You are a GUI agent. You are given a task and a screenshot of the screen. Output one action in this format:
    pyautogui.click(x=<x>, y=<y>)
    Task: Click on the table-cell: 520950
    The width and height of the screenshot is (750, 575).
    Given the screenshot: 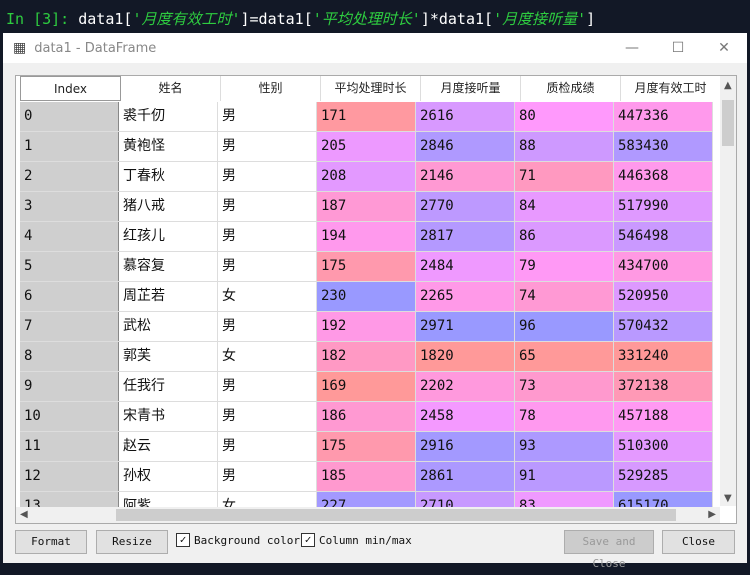 What is the action you would take?
    pyautogui.click(x=663, y=296)
    